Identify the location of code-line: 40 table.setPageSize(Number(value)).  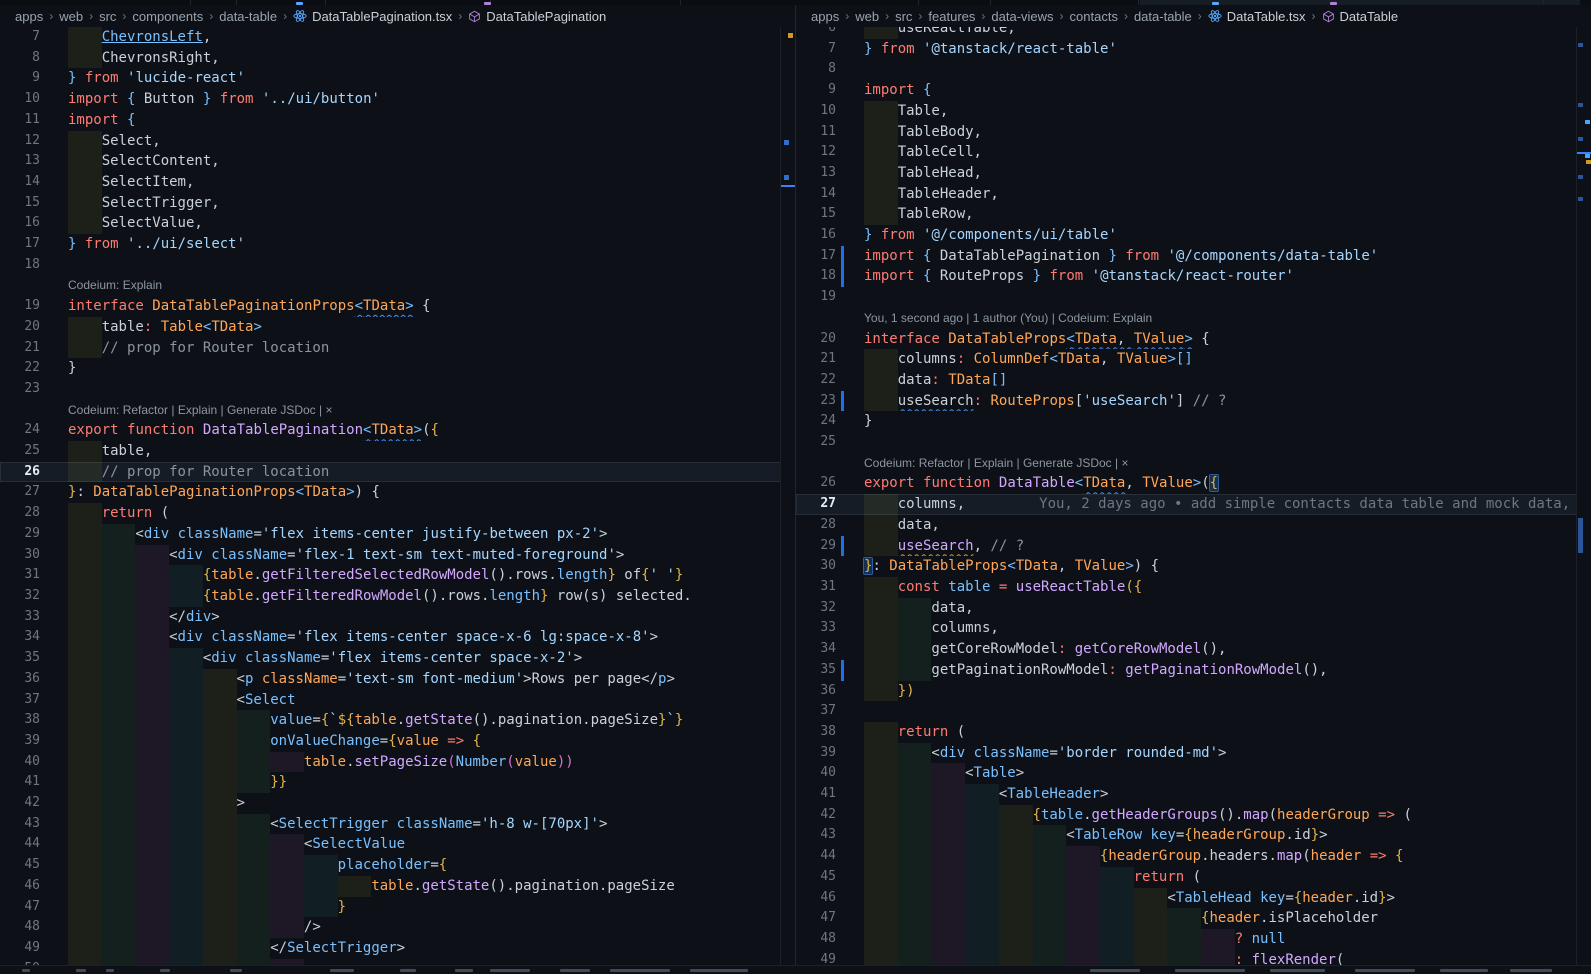
(397, 762).